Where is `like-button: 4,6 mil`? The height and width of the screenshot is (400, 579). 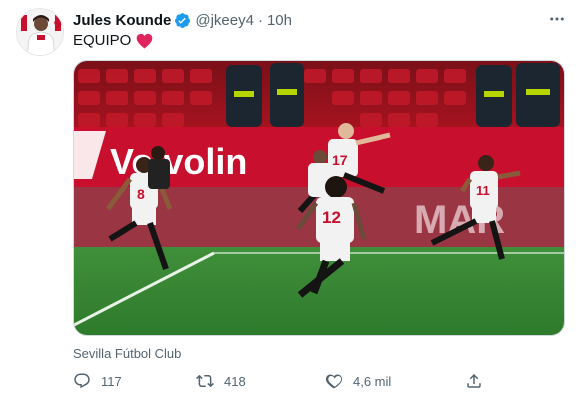 like-button: 4,6 mil is located at coordinates (358, 381).